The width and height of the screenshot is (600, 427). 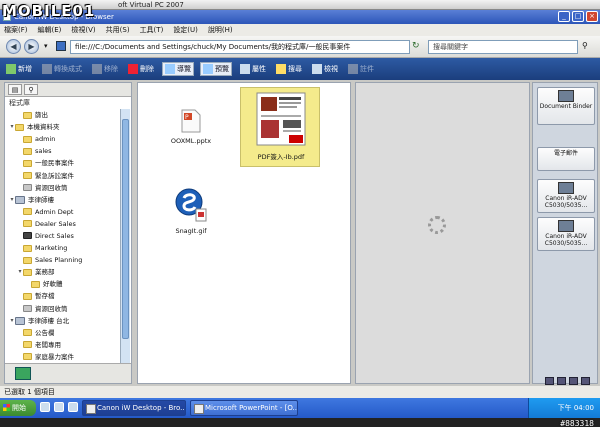 I want to click on library-tree-item: ▾ 李律師樓, so click(x=63, y=200).